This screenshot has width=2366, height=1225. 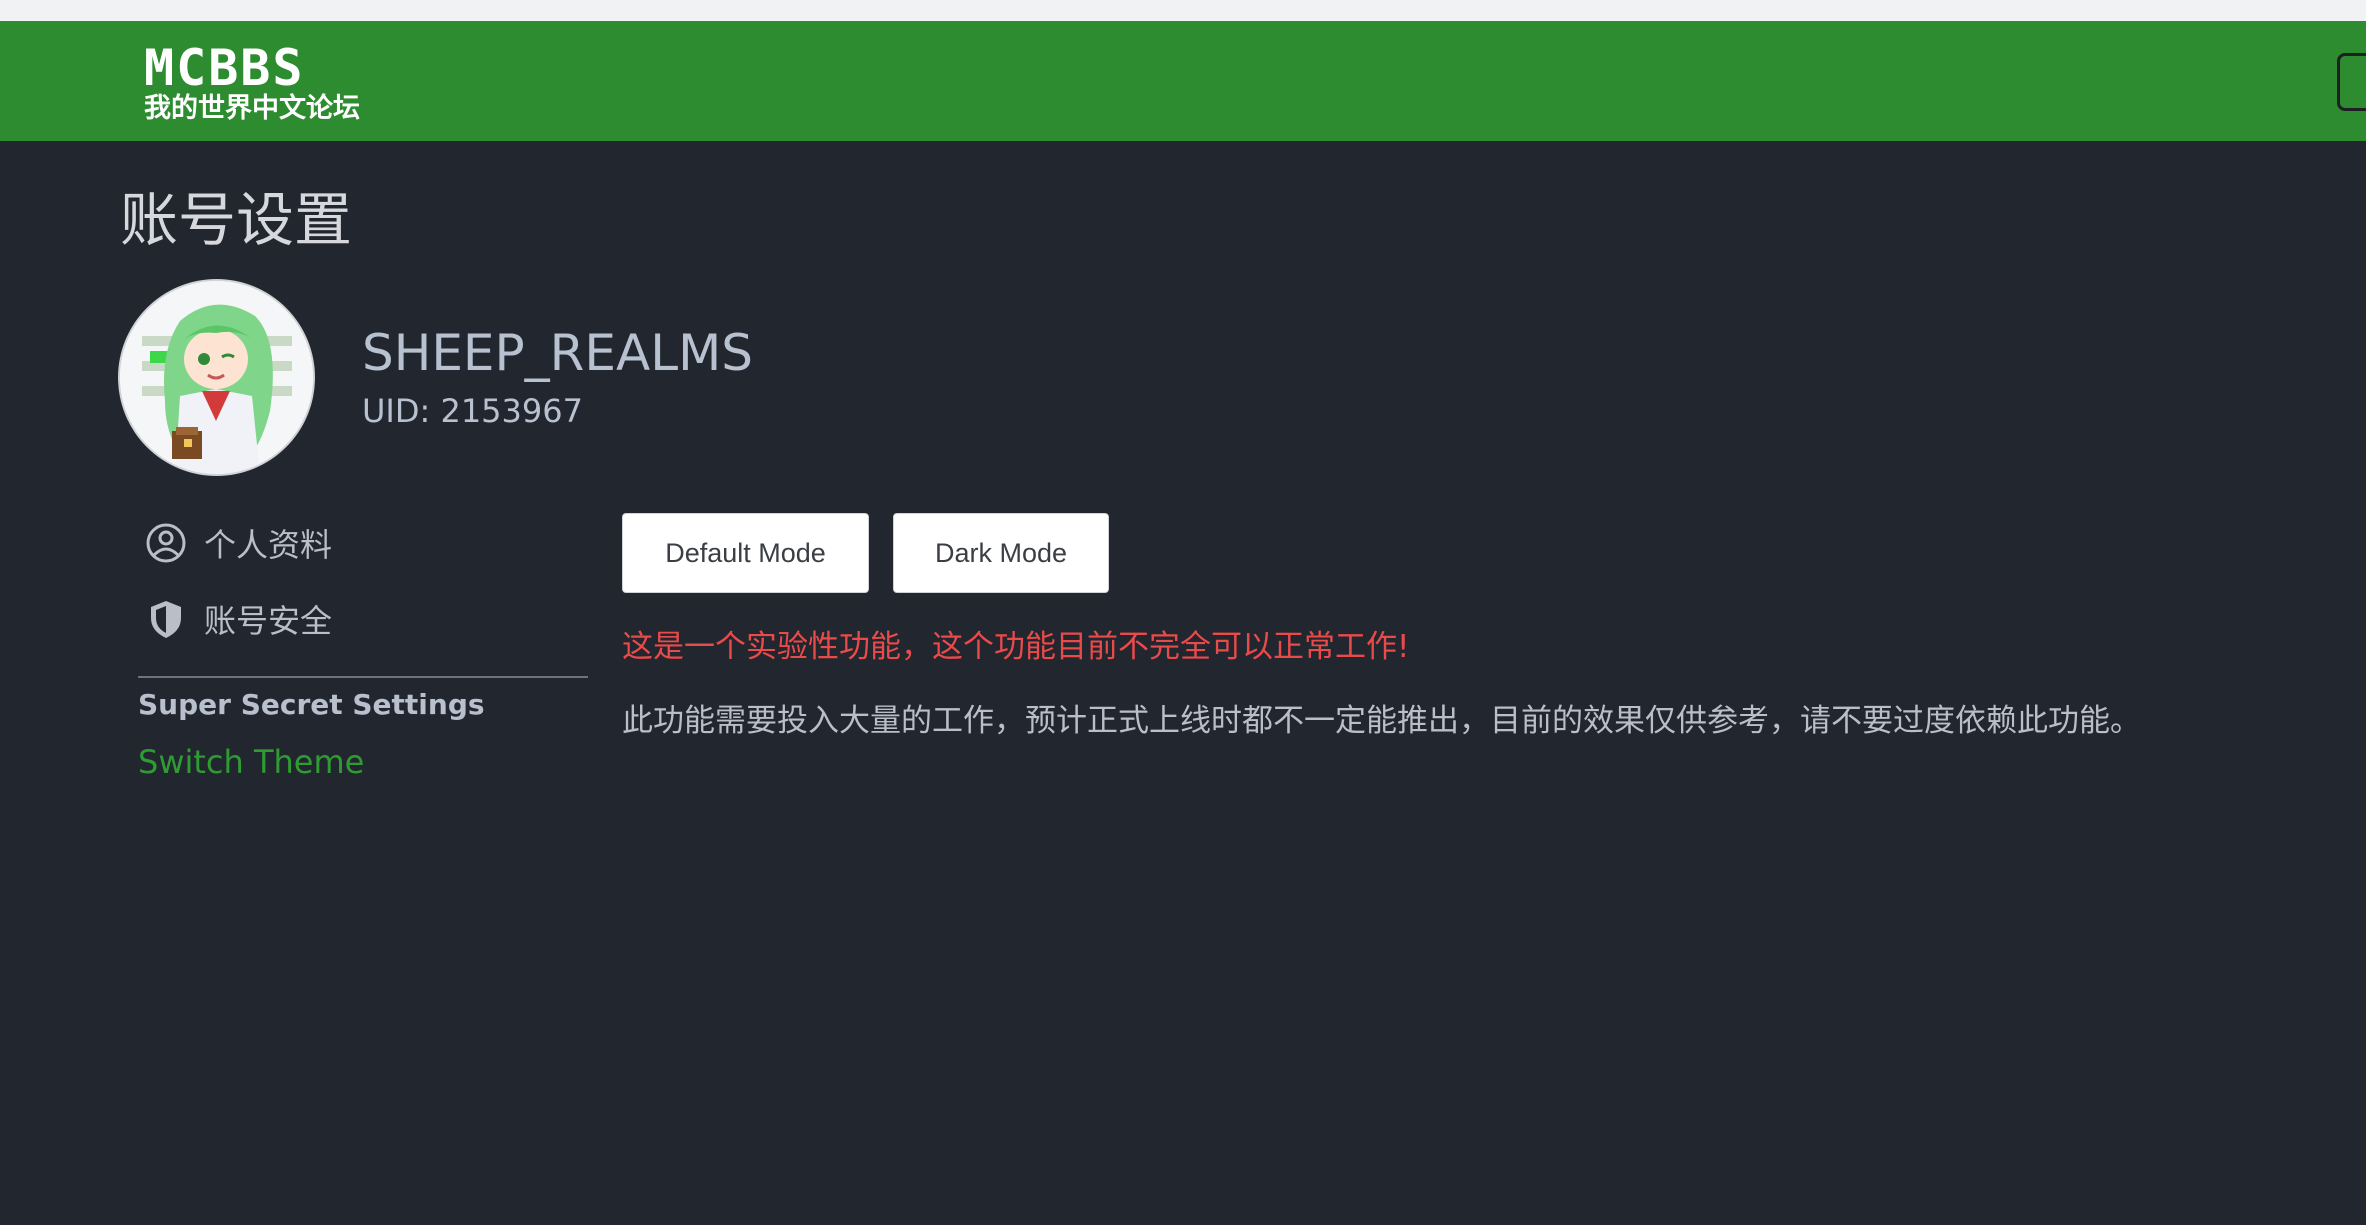 What do you see at coordinates (363, 543) in the screenshot?
I see `sidebar-item-profile: 个人资料` at bounding box center [363, 543].